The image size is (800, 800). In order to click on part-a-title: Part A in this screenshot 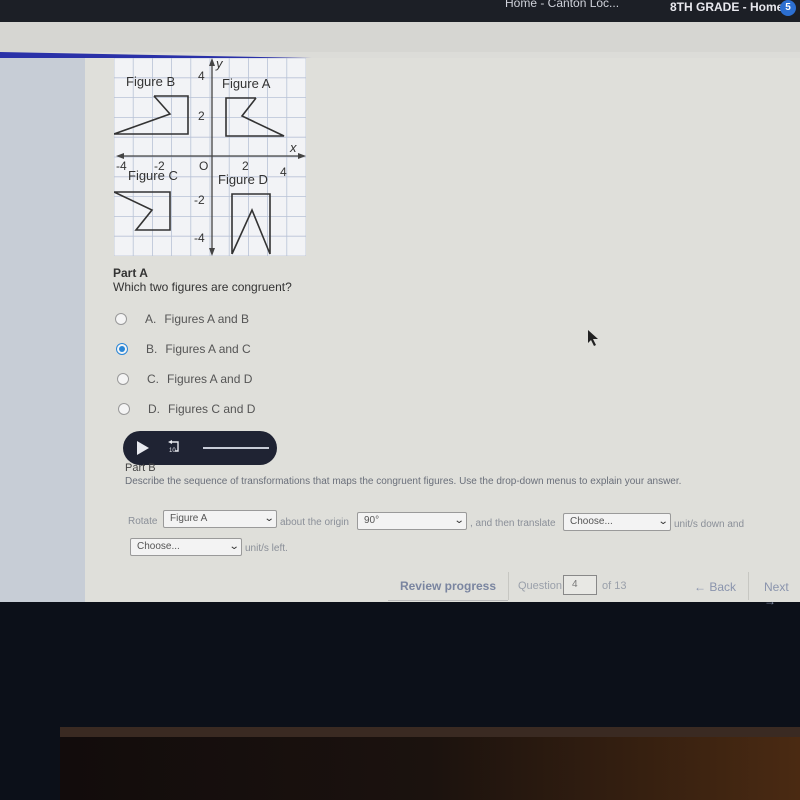, I will do `click(130, 273)`.